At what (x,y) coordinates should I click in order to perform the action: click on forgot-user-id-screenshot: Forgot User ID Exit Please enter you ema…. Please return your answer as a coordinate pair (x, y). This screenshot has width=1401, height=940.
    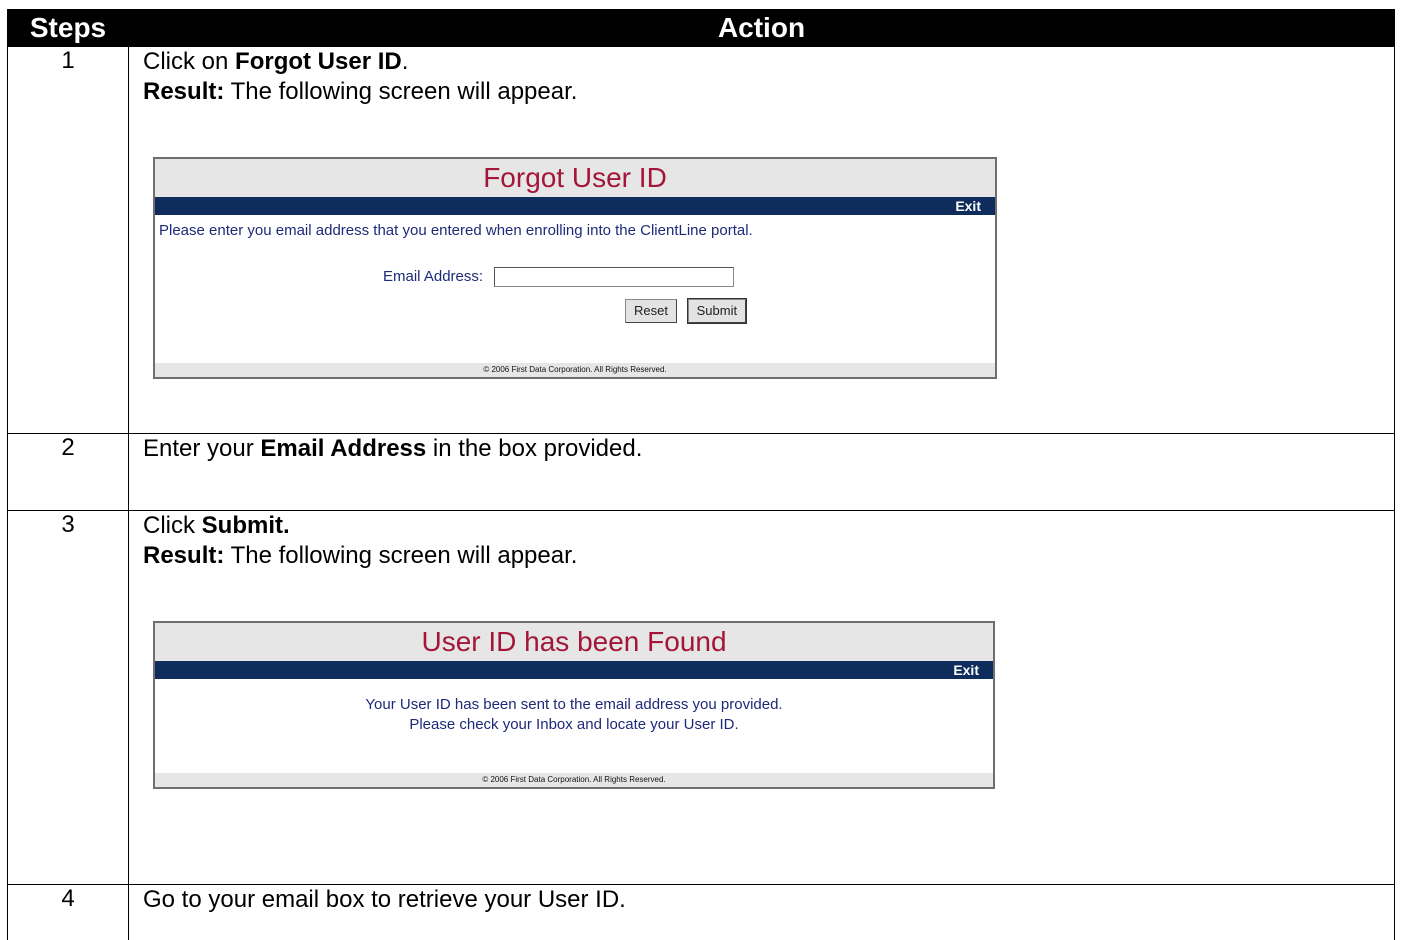
    Looking at the image, I should click on (575, 268).